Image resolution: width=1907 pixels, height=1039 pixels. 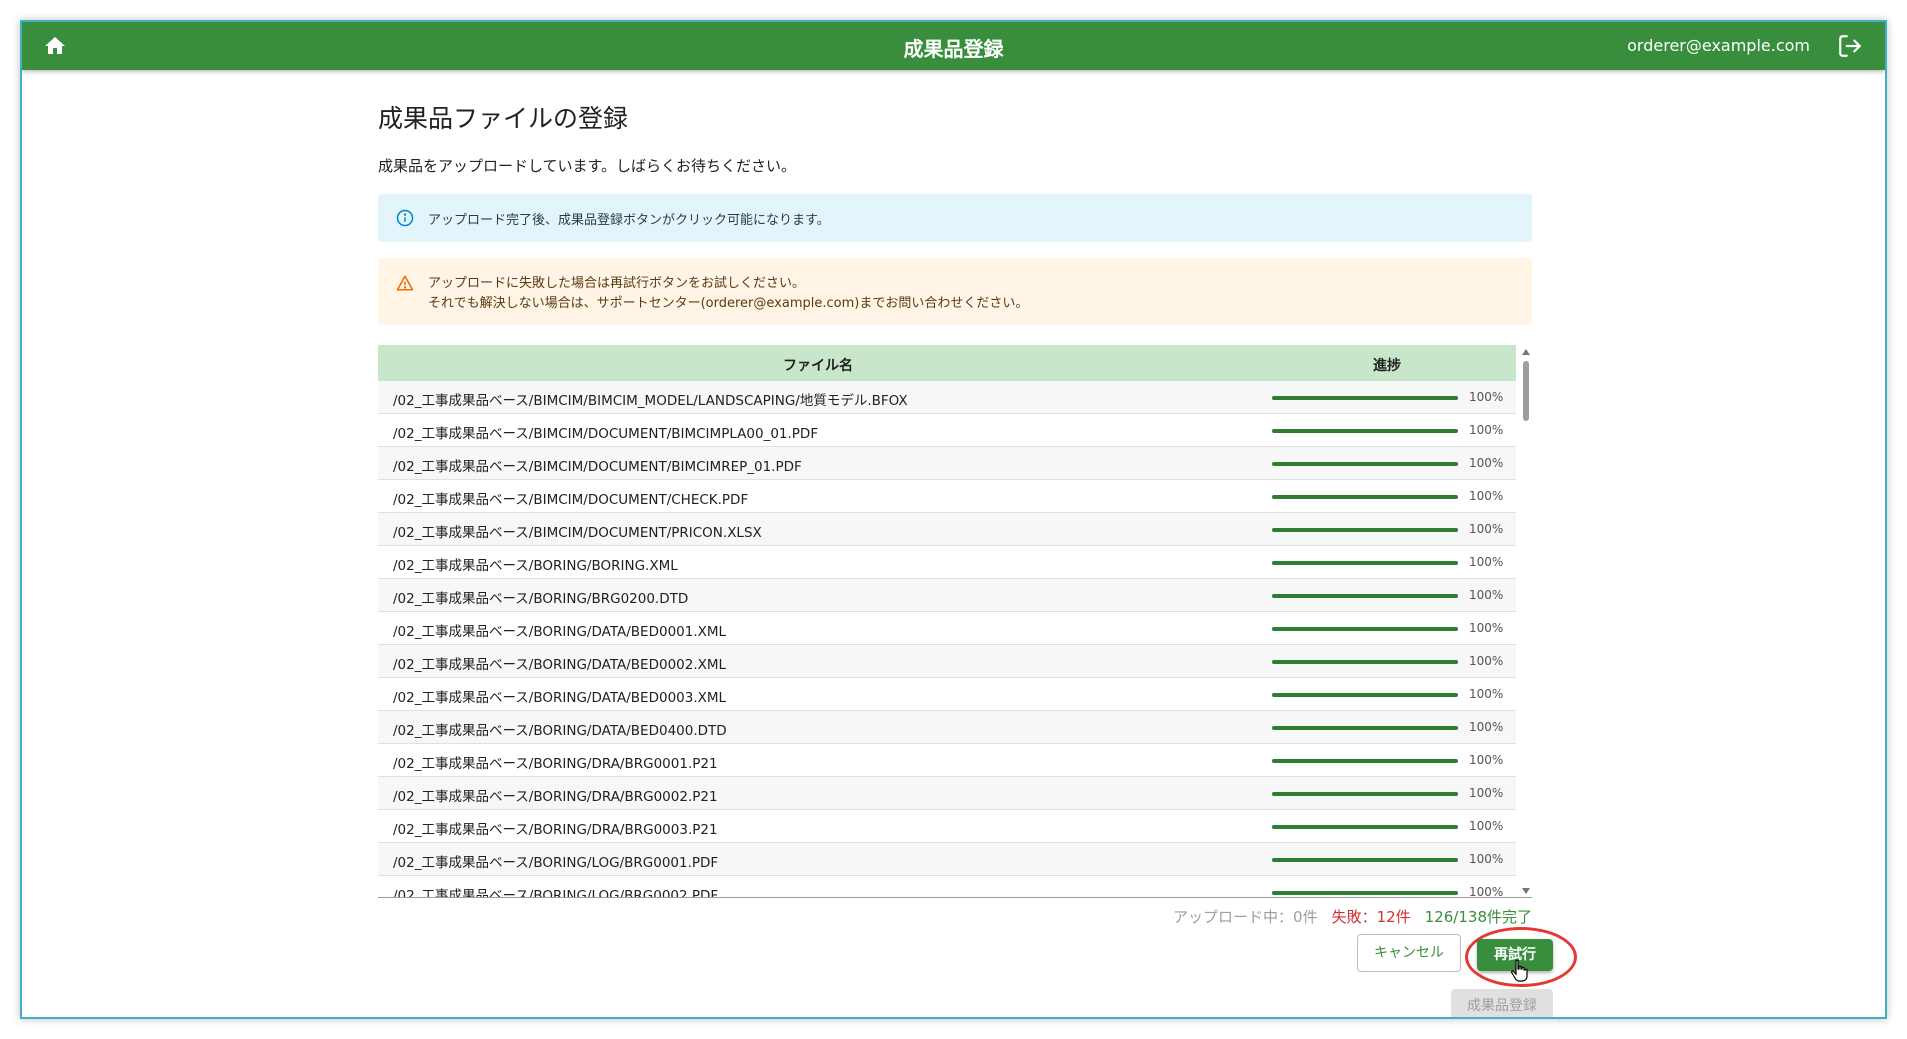 What do you see at coordinates (556, 863) in the screenshot?
I see `file-name: /02_工事成果品ベース/BORING/LOG/BRG0001.PDF` at bounding box center [556, 863].